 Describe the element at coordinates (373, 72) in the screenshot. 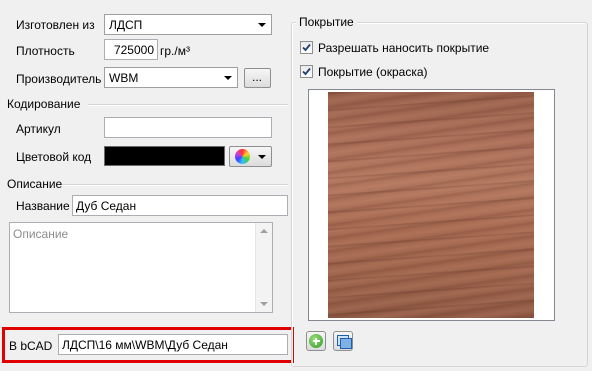

I see `paint-coating-label: Покрытие (окраска)` at that location.